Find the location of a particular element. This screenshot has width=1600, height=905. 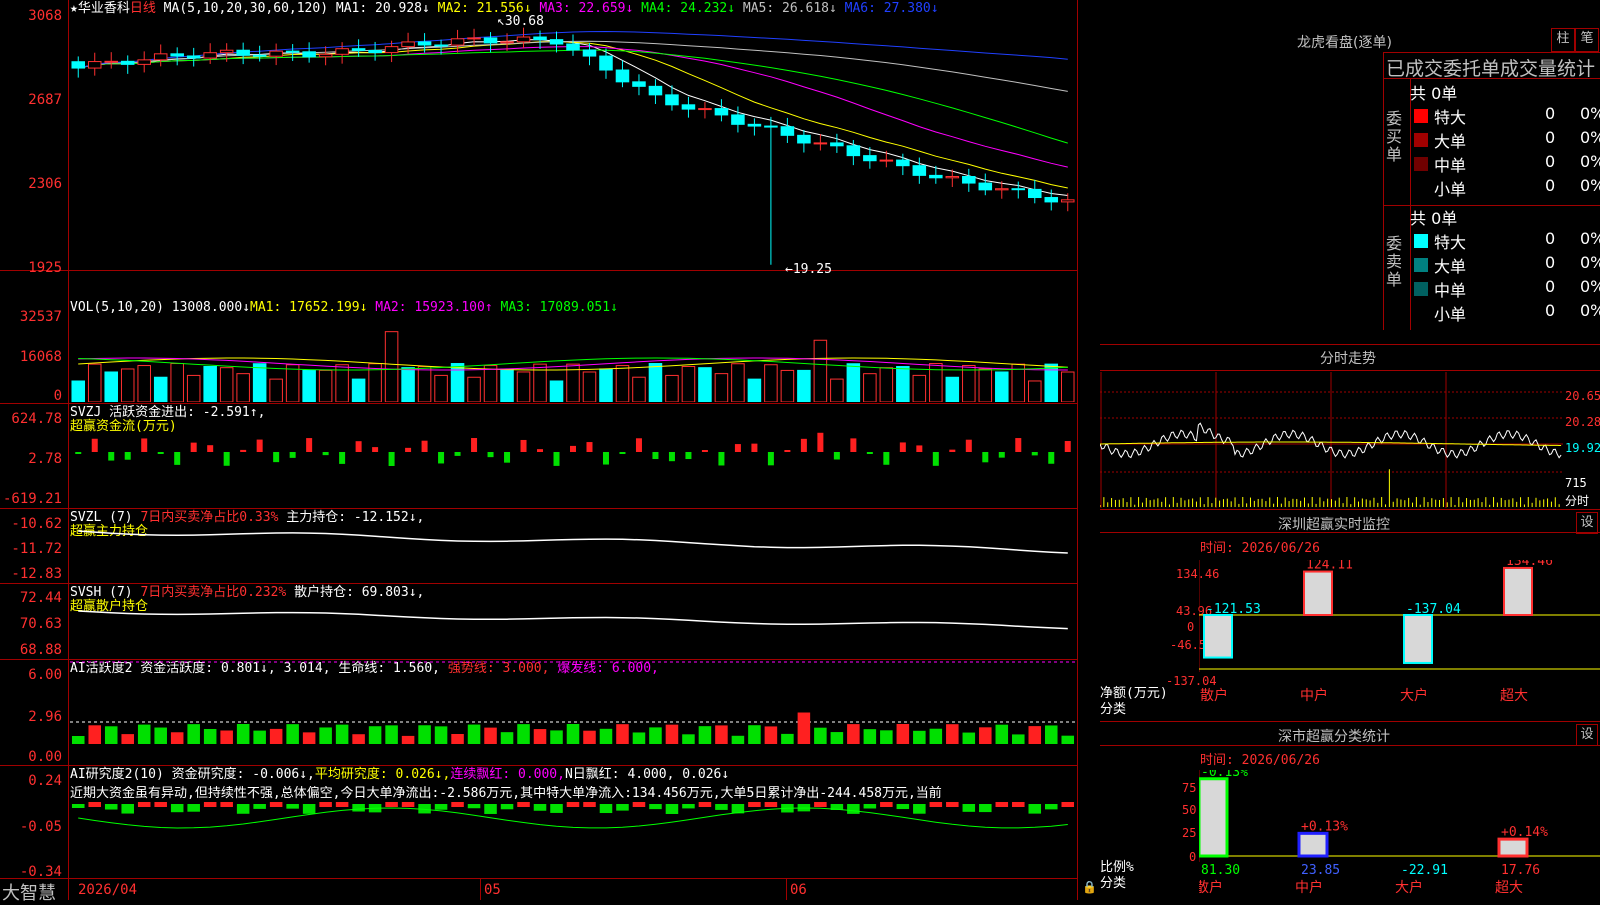

monitor-category-label: 散户 is located at coordinates (1214, 695).